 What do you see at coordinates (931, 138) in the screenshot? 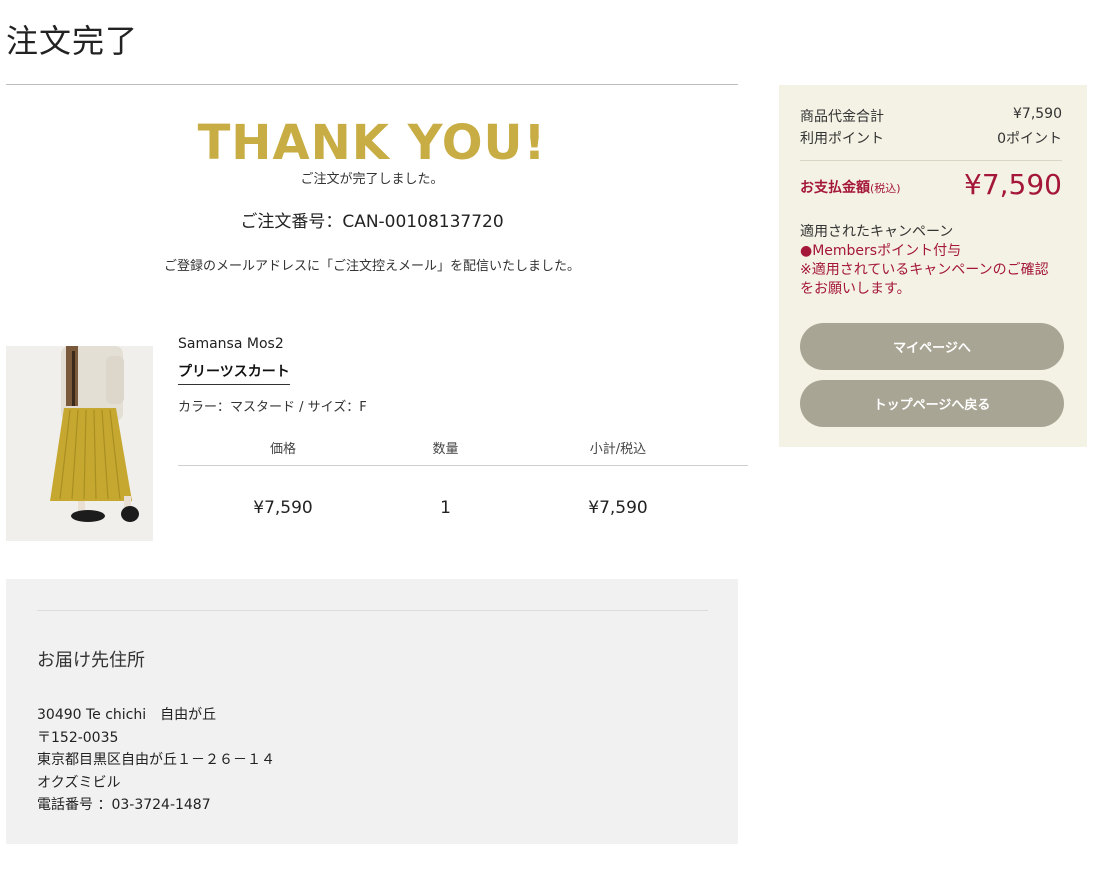
I see `points-row: 利用ポイント 0ポイント` at bounding box center [931, 138].